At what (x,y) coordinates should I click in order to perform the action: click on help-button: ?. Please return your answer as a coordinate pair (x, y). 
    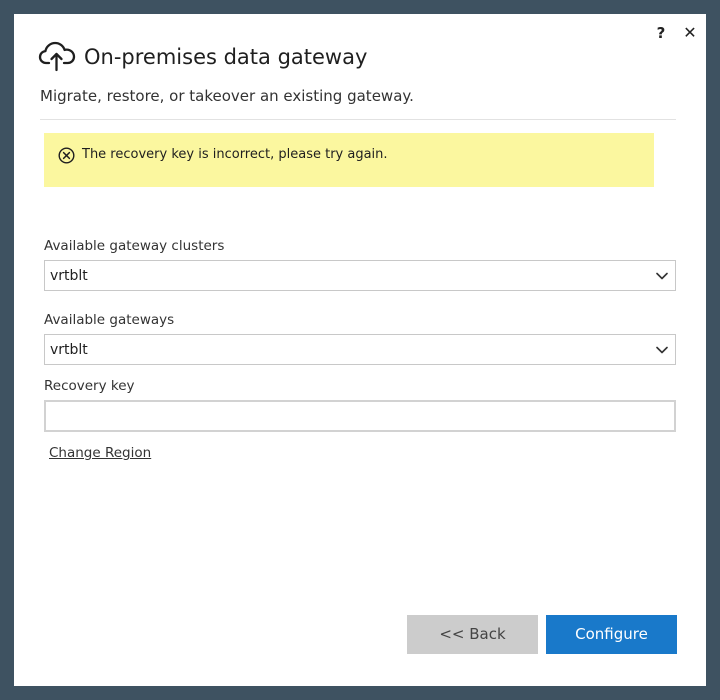
    Looking at the image, I should click on (661, 33).